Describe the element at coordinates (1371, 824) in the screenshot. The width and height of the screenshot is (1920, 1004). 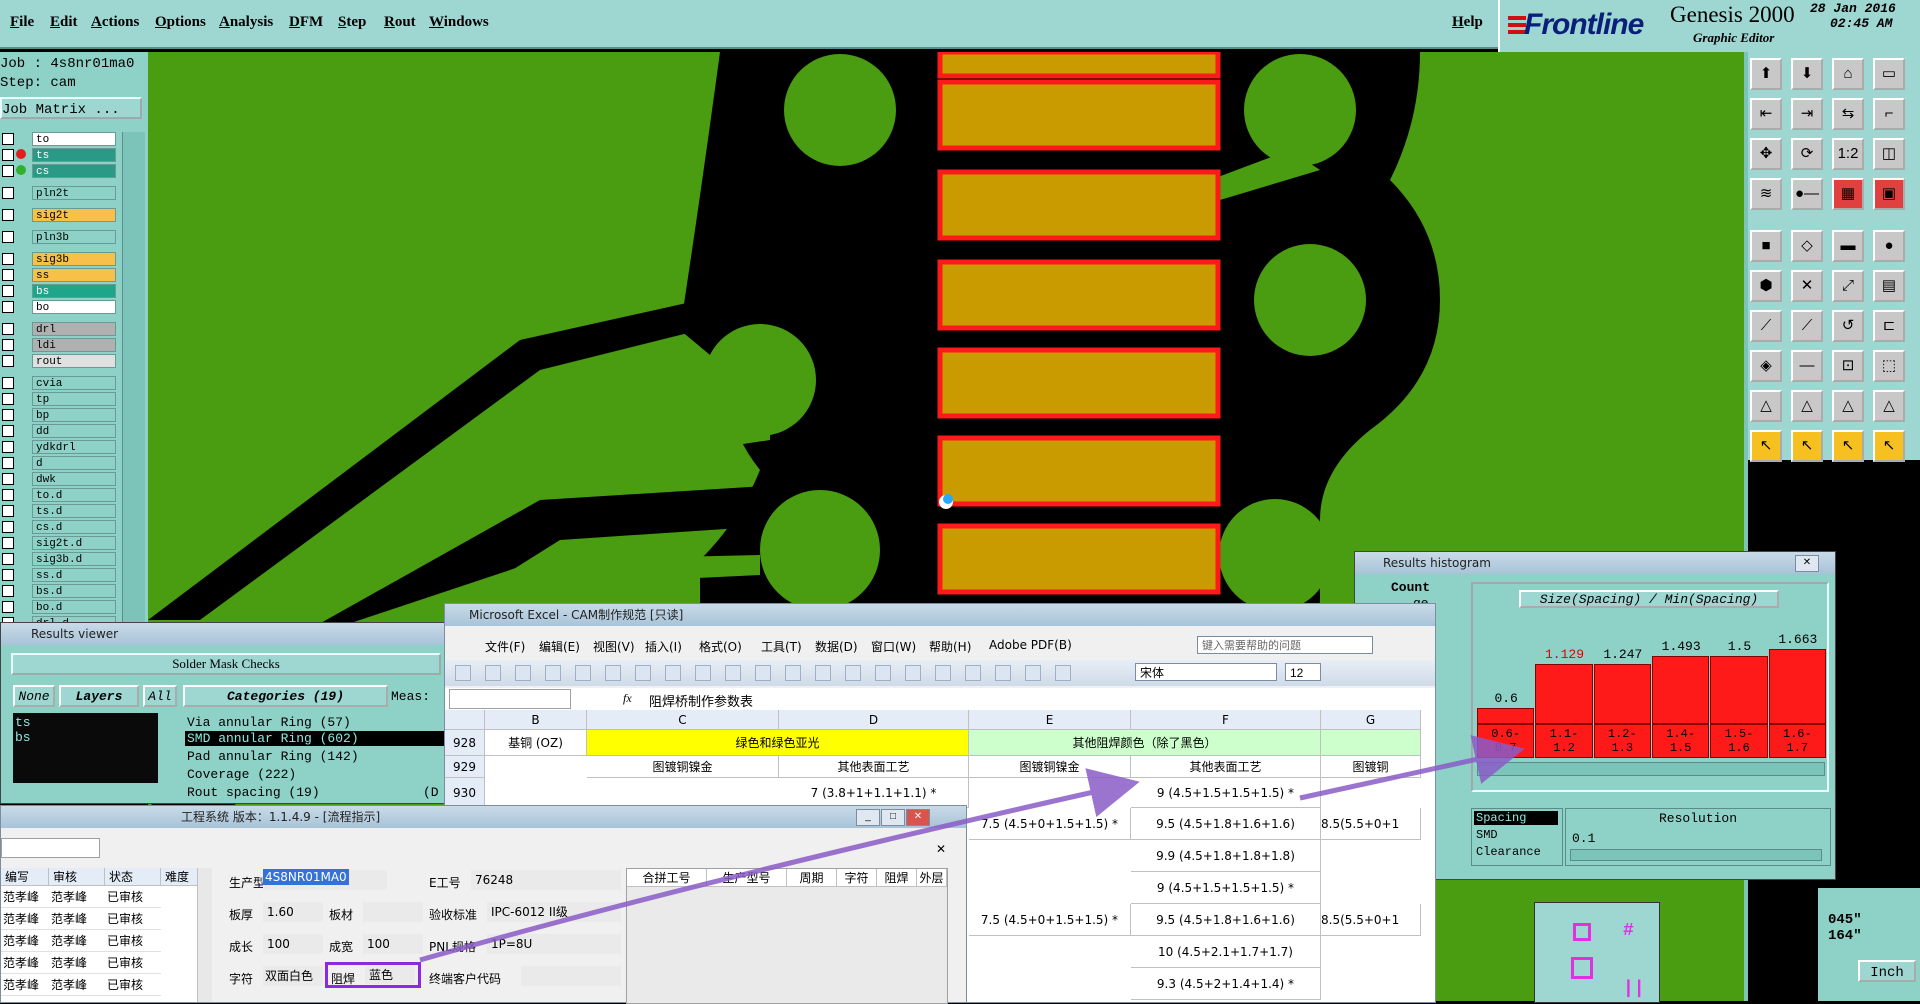
I see `table-cell: 8.5(5.5+0+1` at that location.